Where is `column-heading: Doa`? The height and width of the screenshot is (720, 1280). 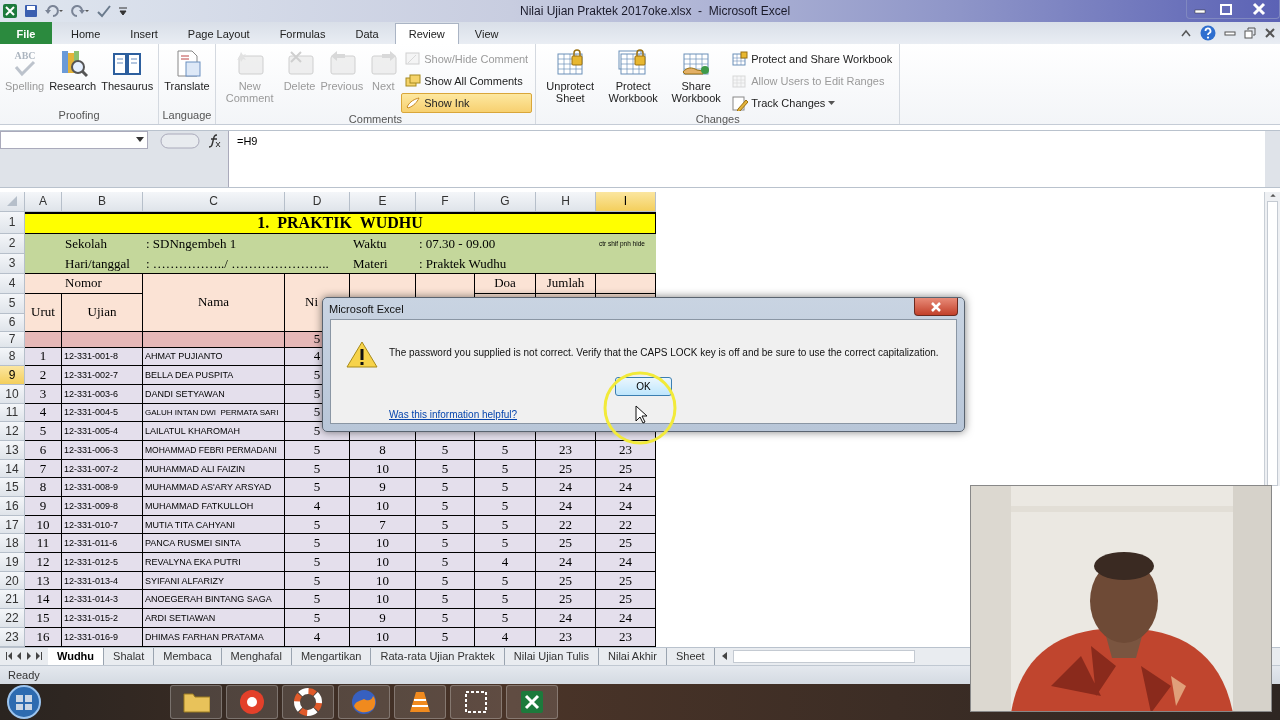 column-heading: Doa is located at coordinates (505, 283).